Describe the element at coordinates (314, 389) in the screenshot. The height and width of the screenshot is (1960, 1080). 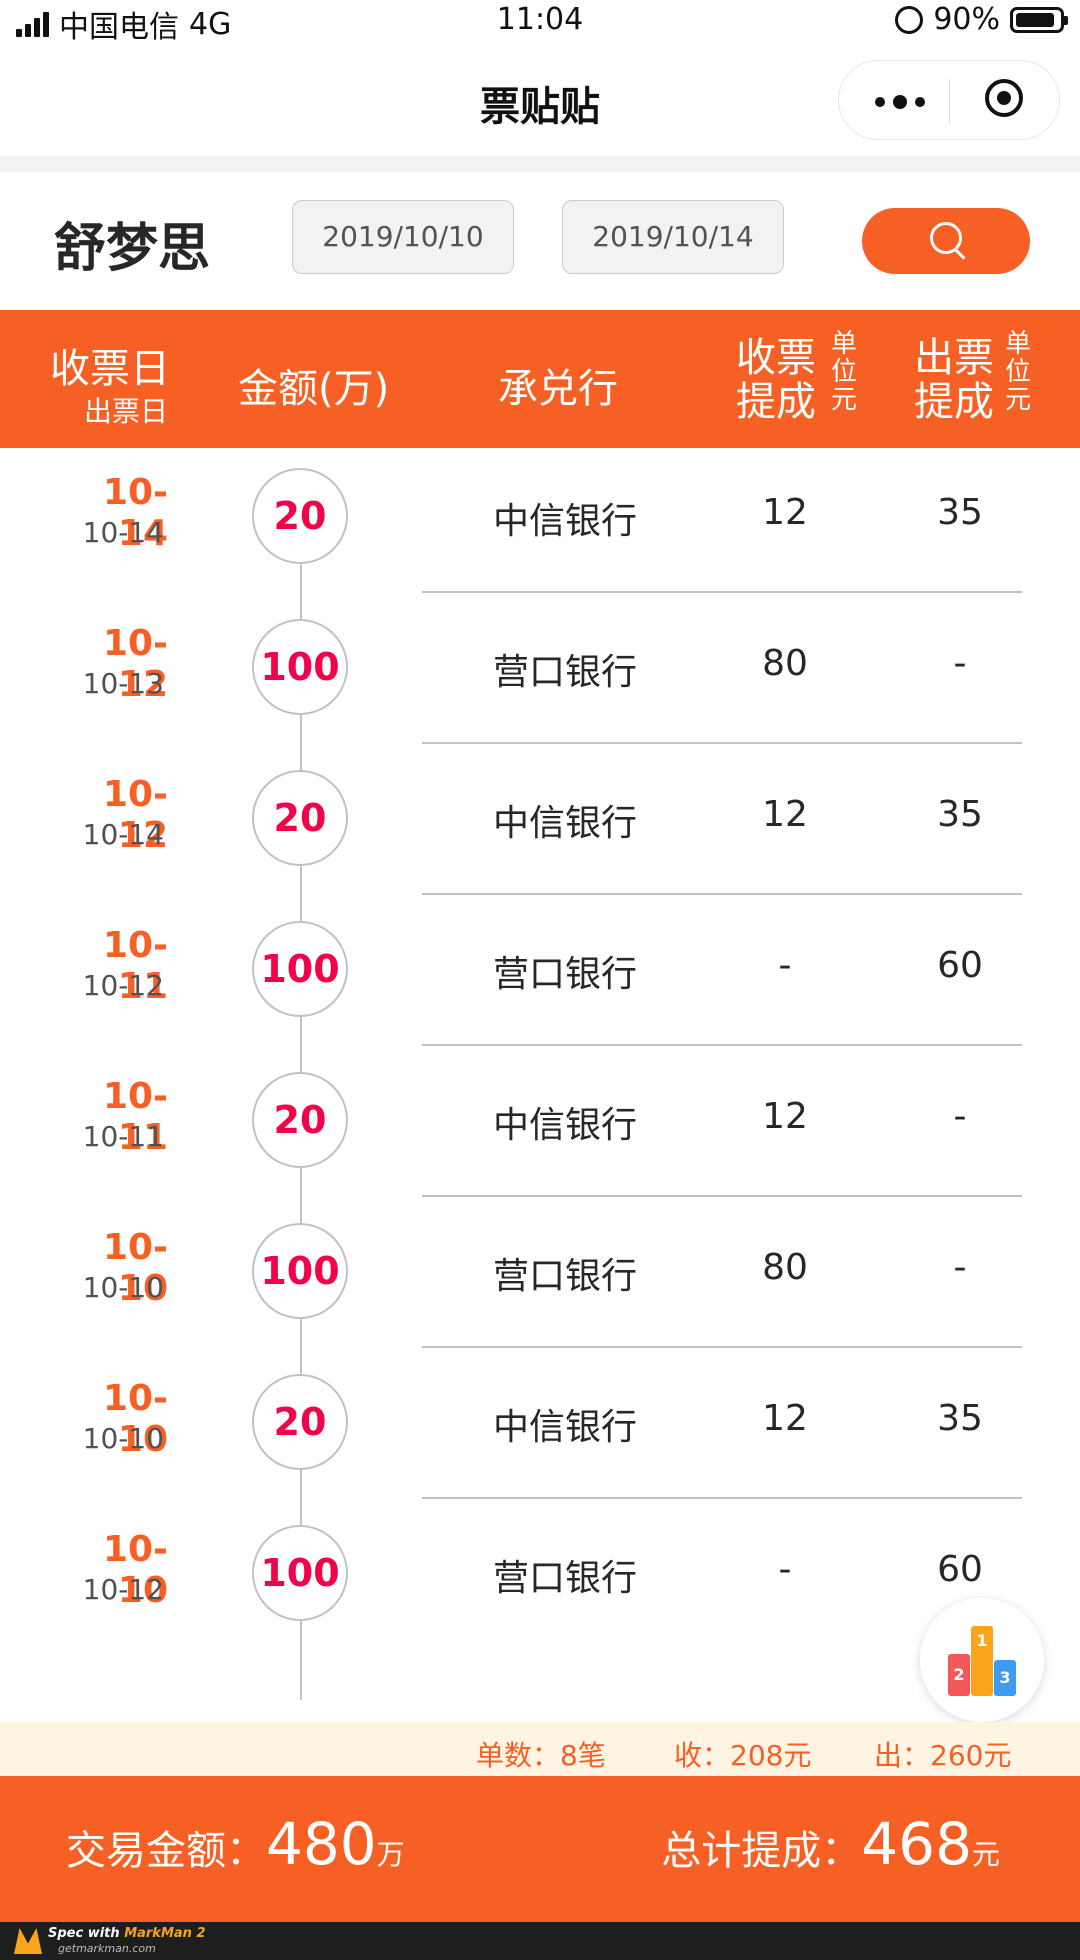
I see `header-amount: 金额(万)` at that location.